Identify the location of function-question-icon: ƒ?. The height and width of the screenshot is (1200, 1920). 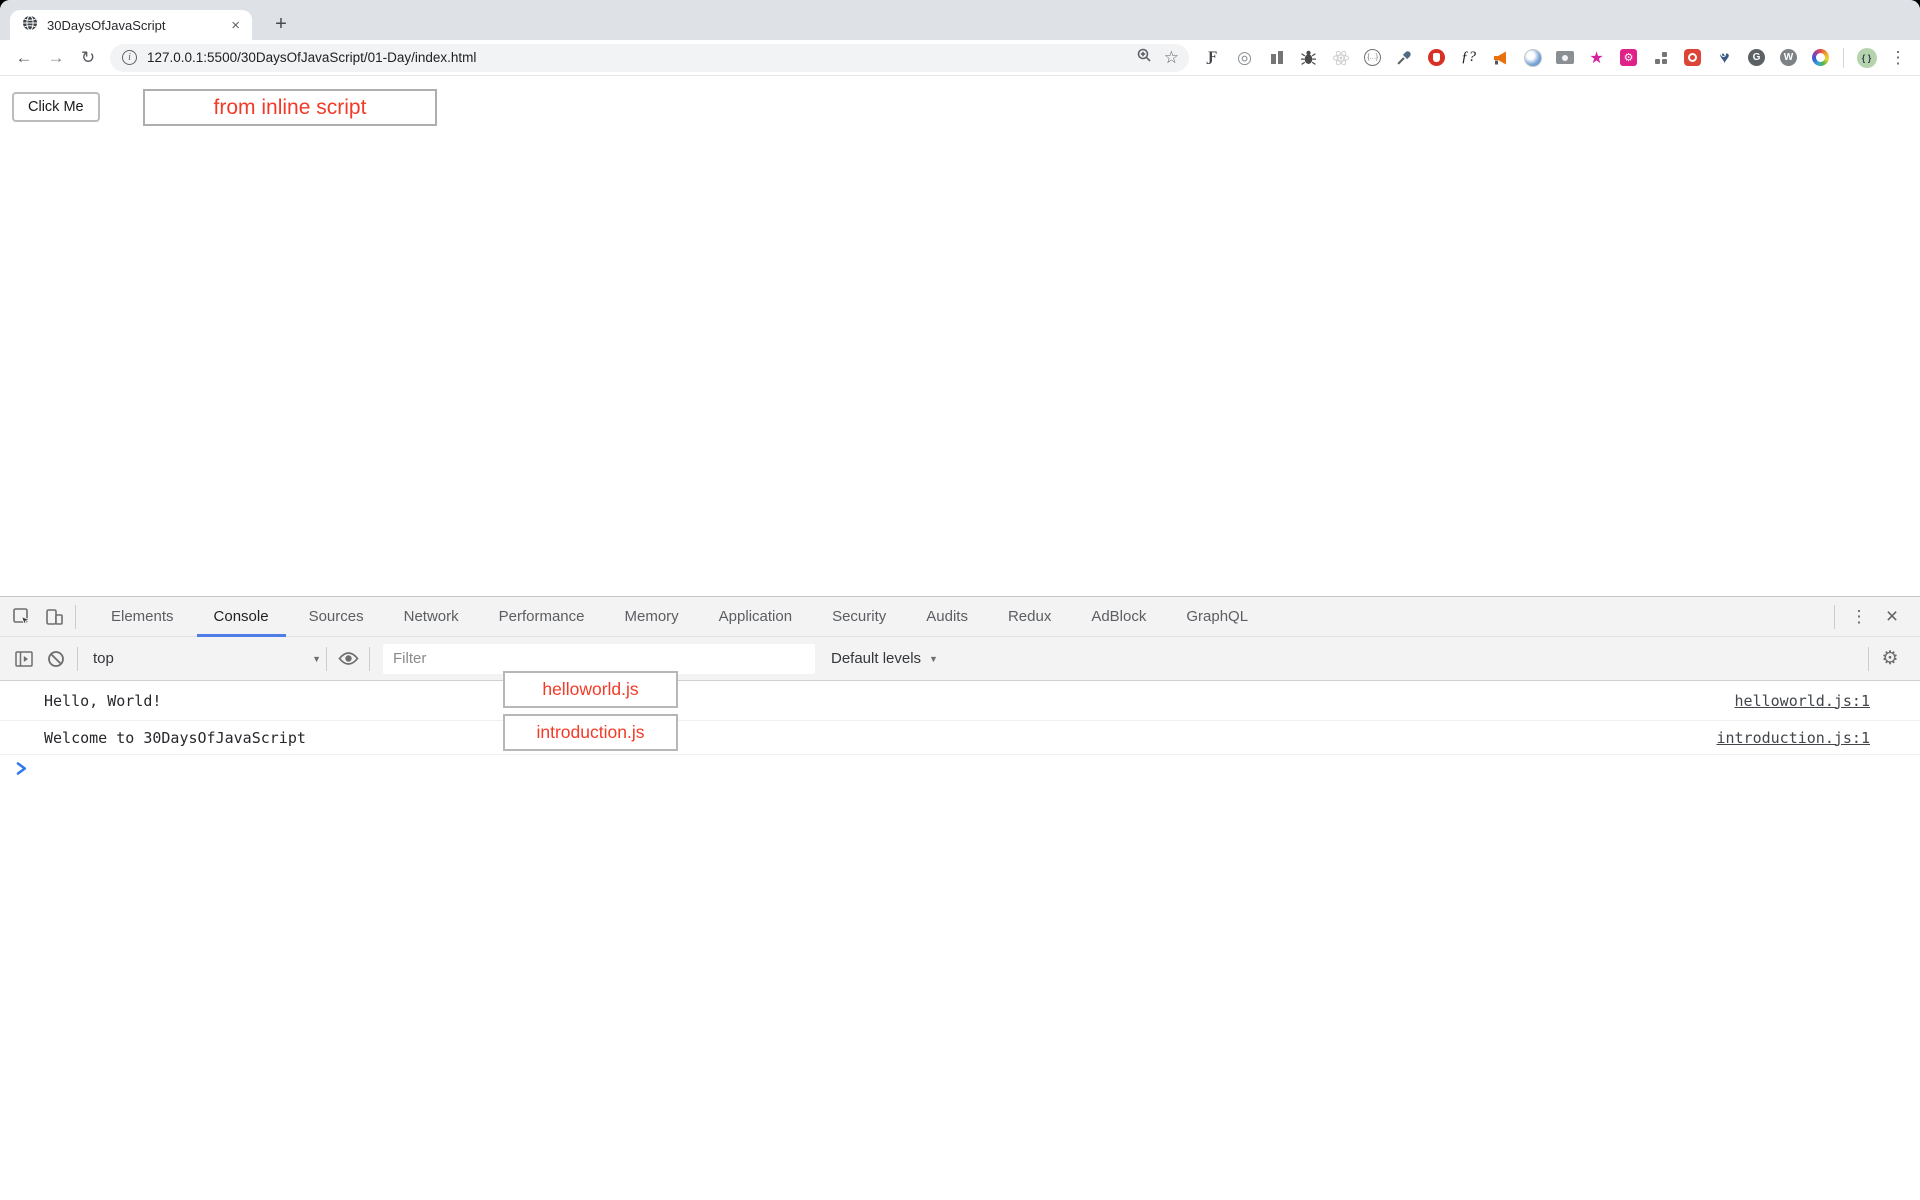
(1468, 58).